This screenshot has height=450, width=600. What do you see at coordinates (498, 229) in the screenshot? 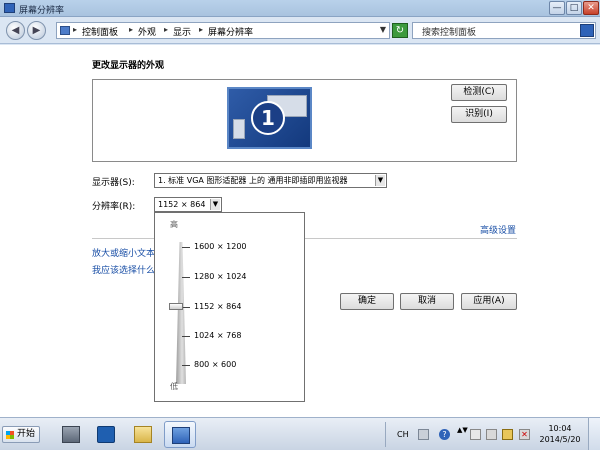
I see `advanced-settings-link: 高级设置` at bounding box center [498, 229].